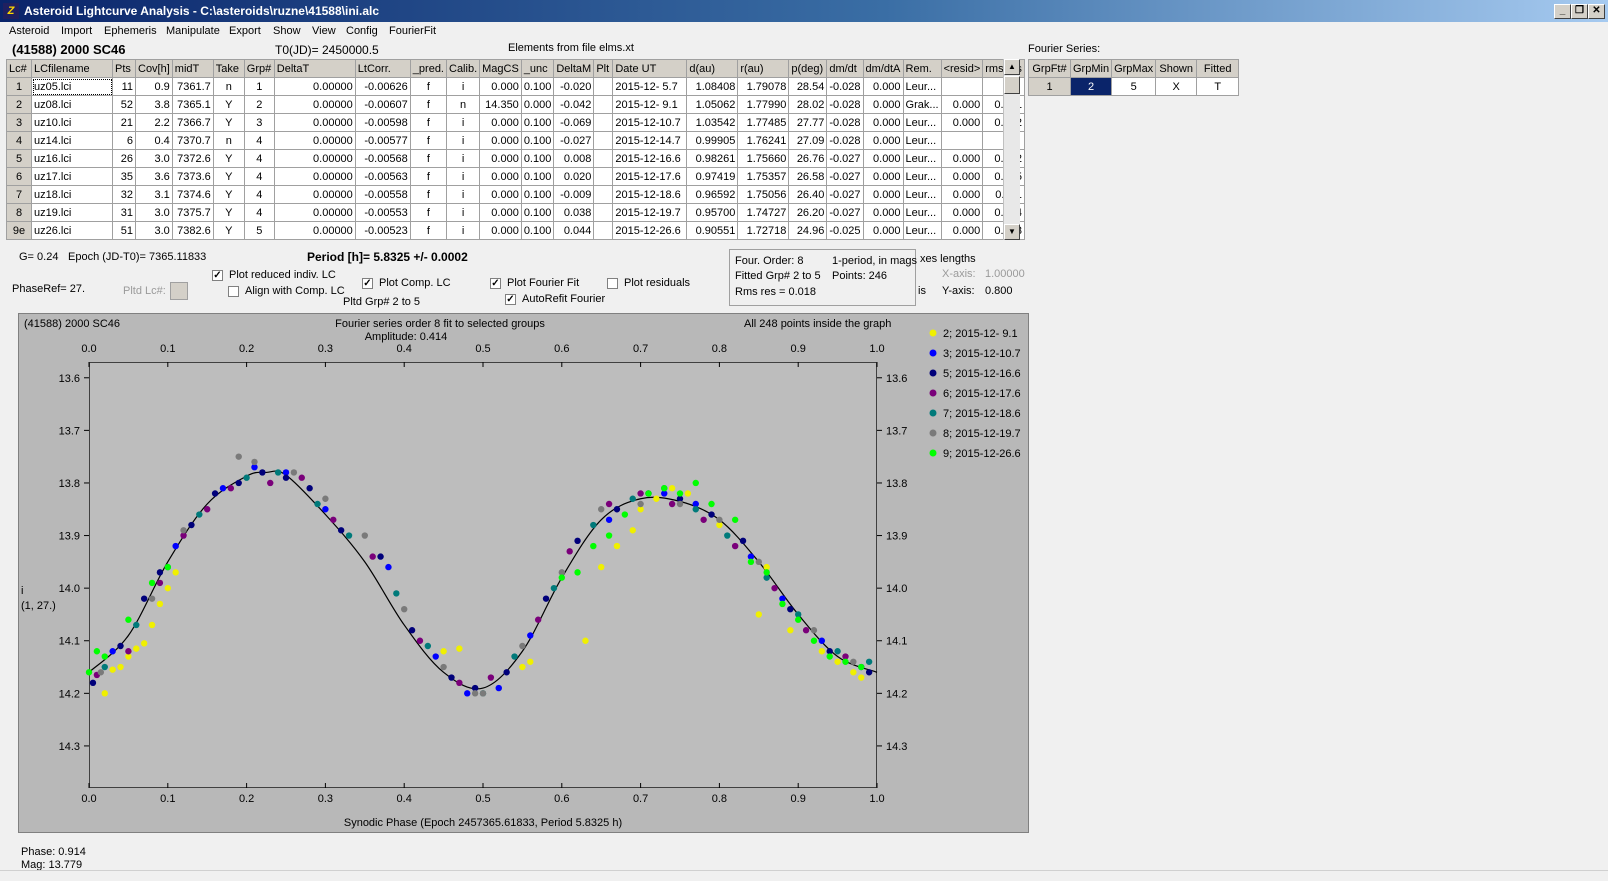  Describe the element at coordinates (192, 194) in the screenshot. I see `table-cell: 7374.6` at that location.